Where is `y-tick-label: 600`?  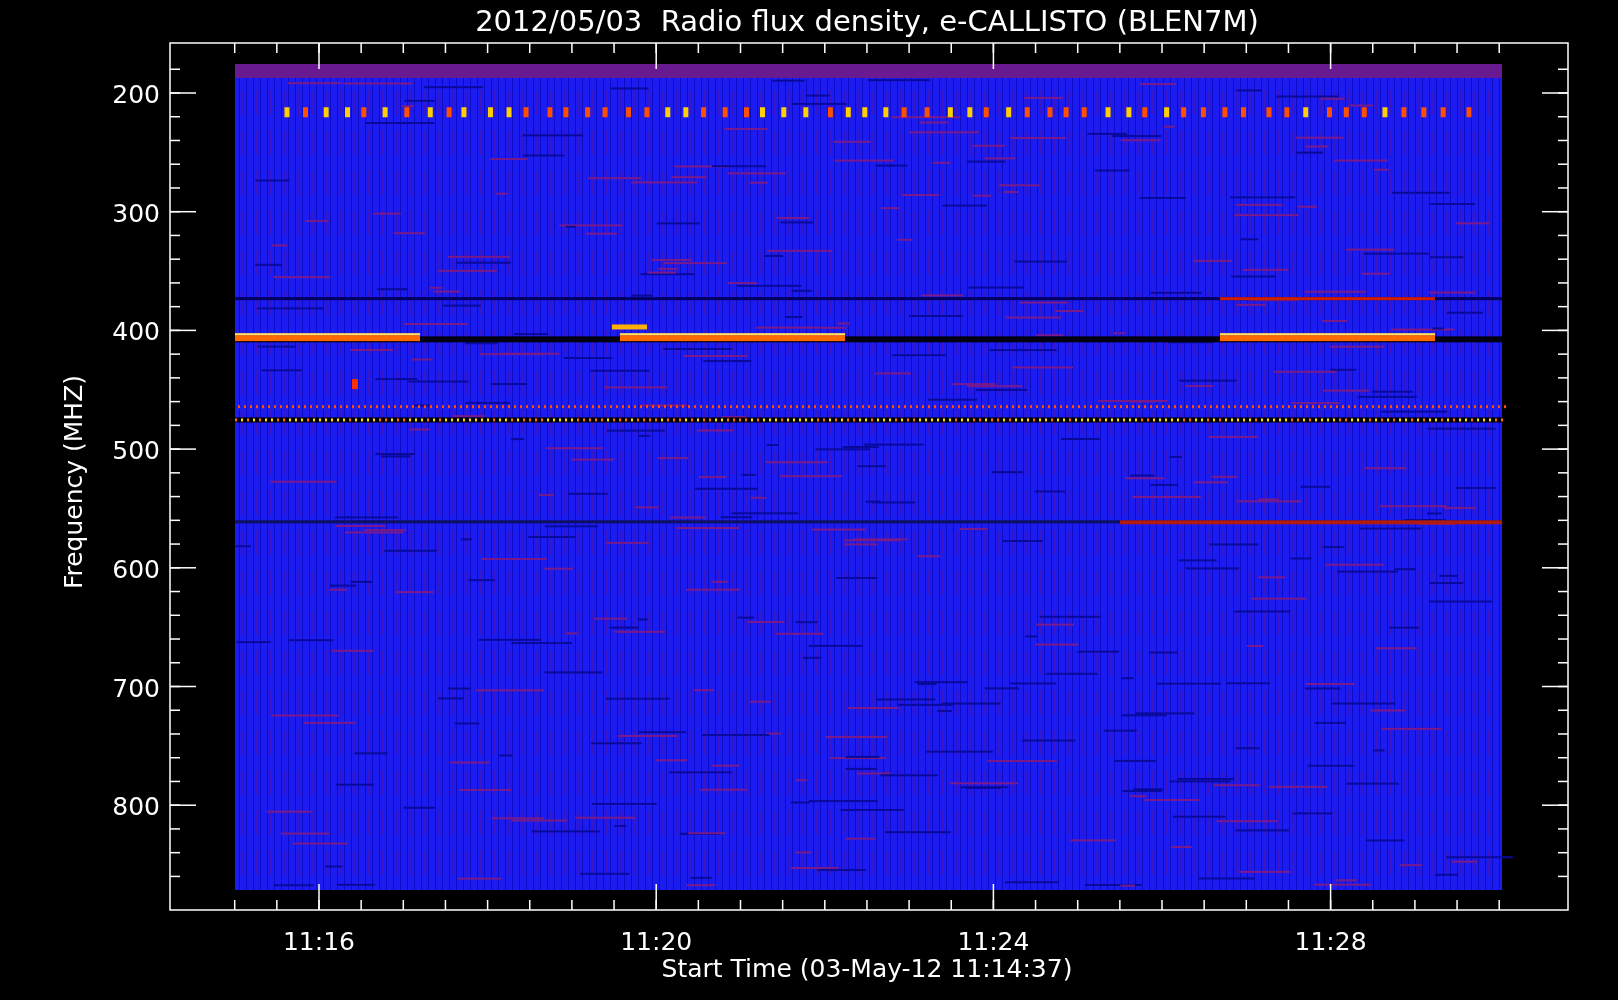
y-tick-label: 600 is located at coordinates (136, 569).